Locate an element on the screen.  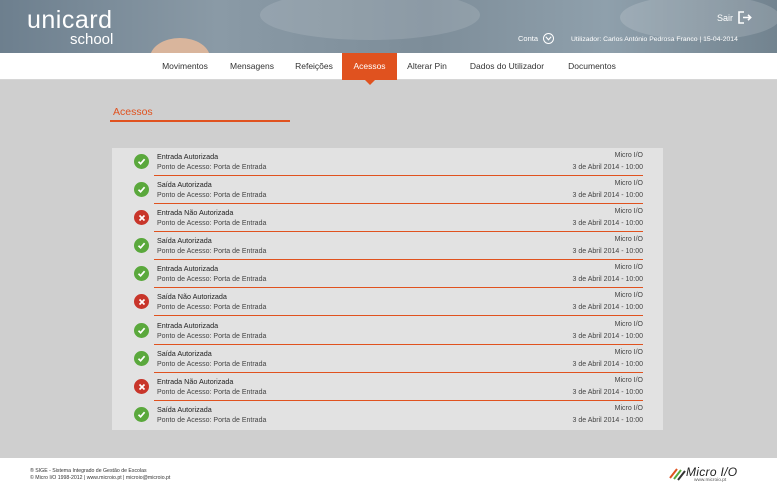
nav-item-acessos: Acessos is located at coordinates (369, 69).